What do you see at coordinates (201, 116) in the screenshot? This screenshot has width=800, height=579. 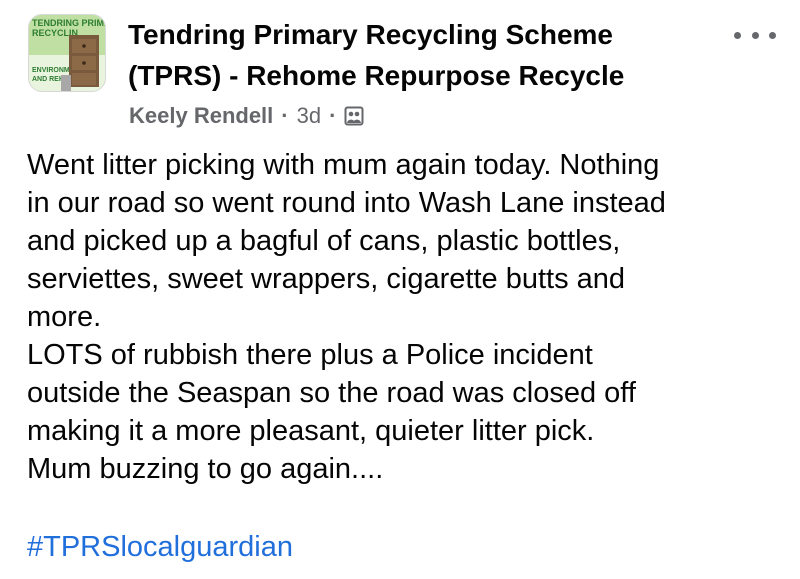 I see `author-name: Keely Rendell` at bounding box center [201, 116].